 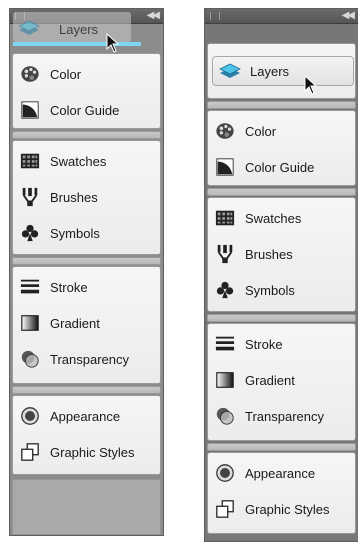 What do you see at coordinates (86, 507) in the screenshot?
I see `empty-dock-area` at bounding box center [86, 507].